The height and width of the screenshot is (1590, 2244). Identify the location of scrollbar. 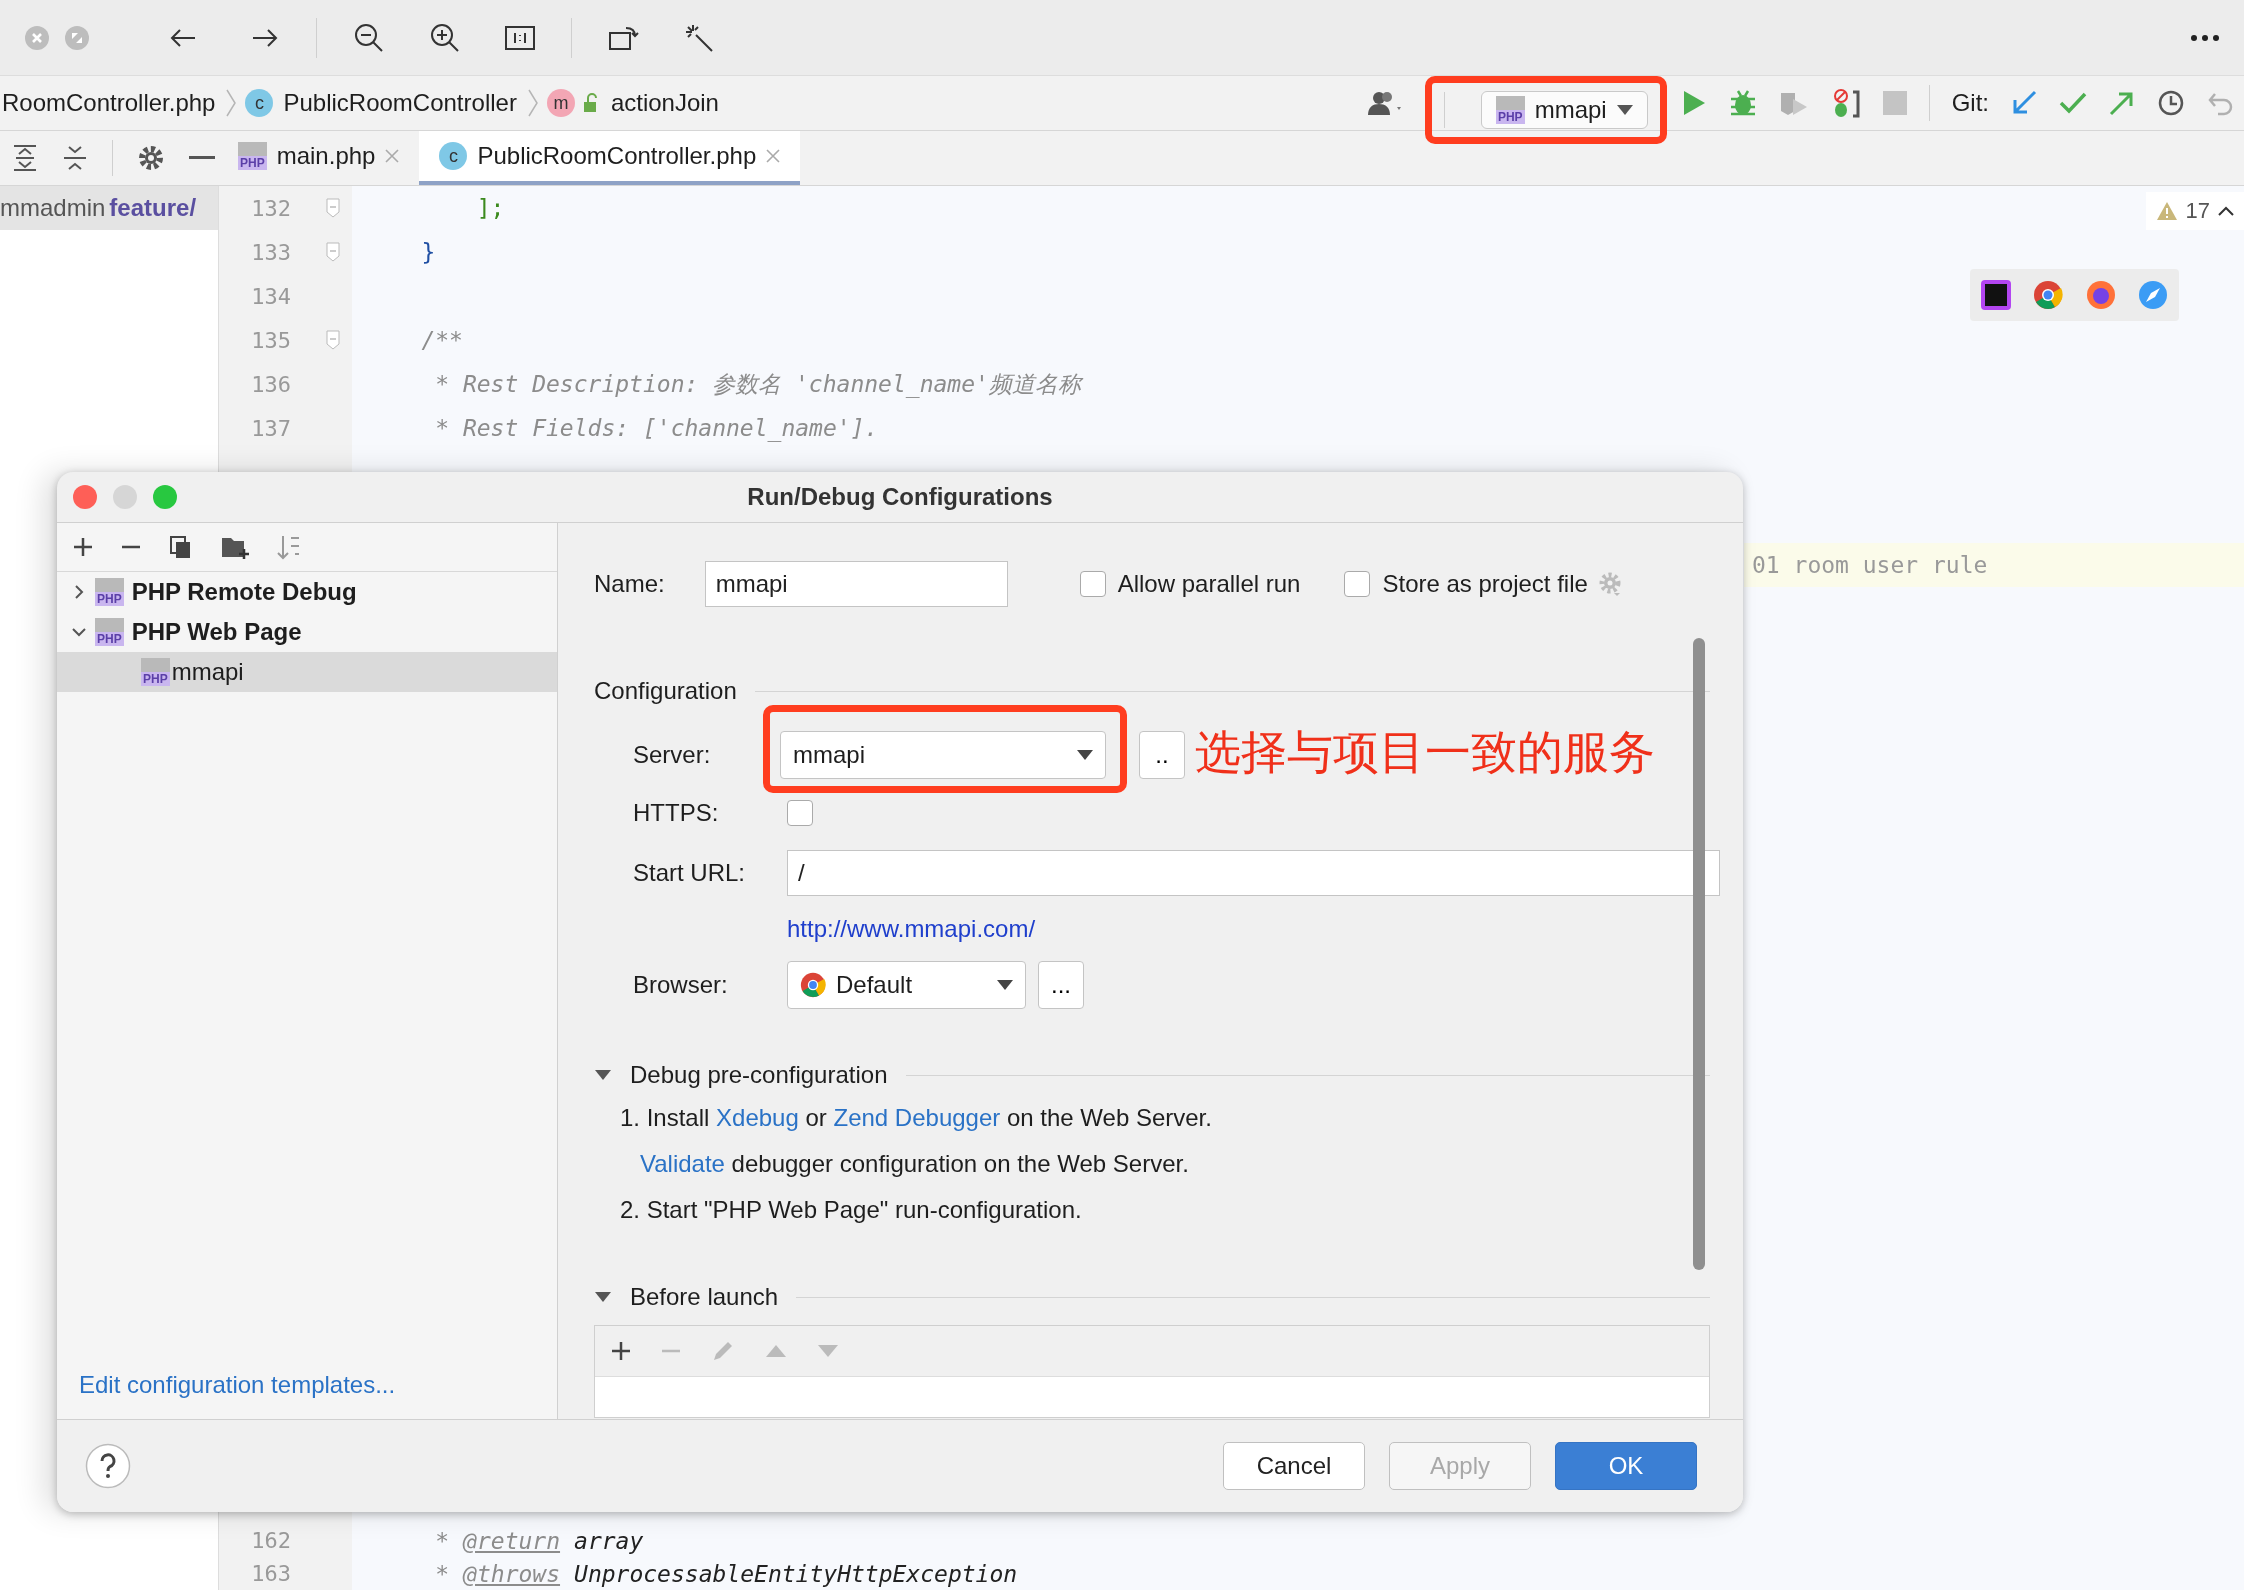
(1699, 954).